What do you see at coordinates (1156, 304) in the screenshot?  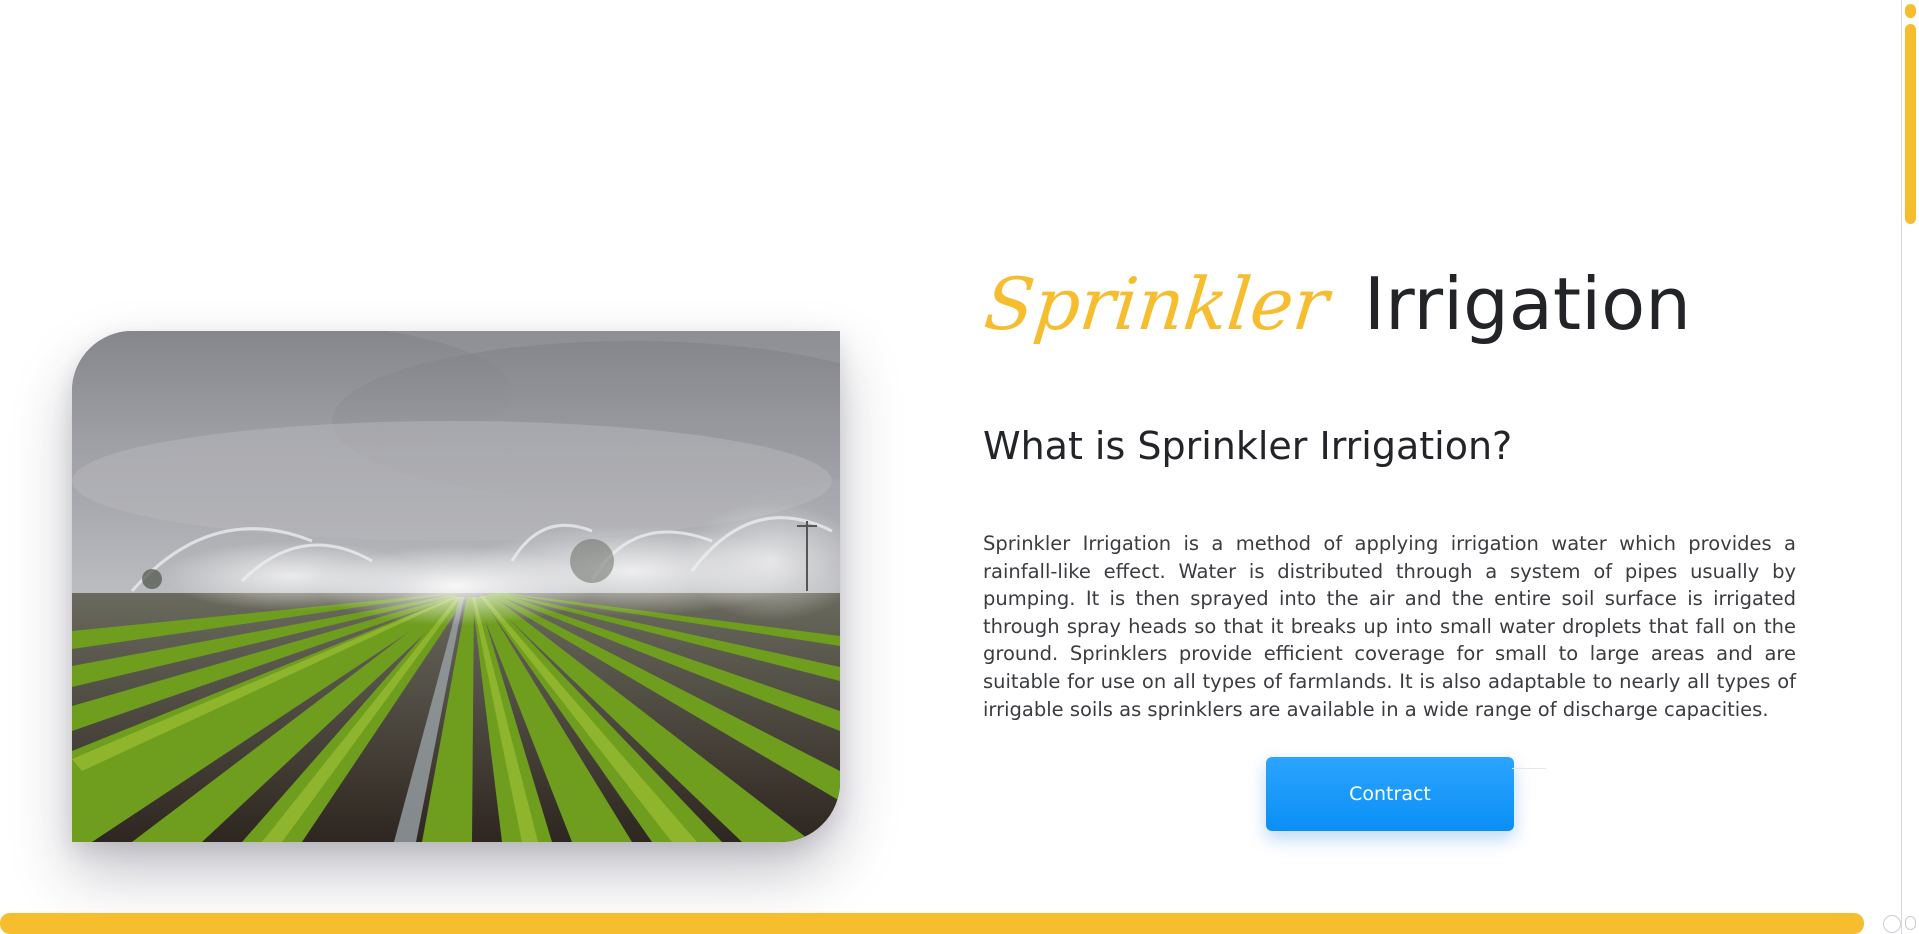 I see `title-accent: Sprinkler` at bounding box center [1156, 304].